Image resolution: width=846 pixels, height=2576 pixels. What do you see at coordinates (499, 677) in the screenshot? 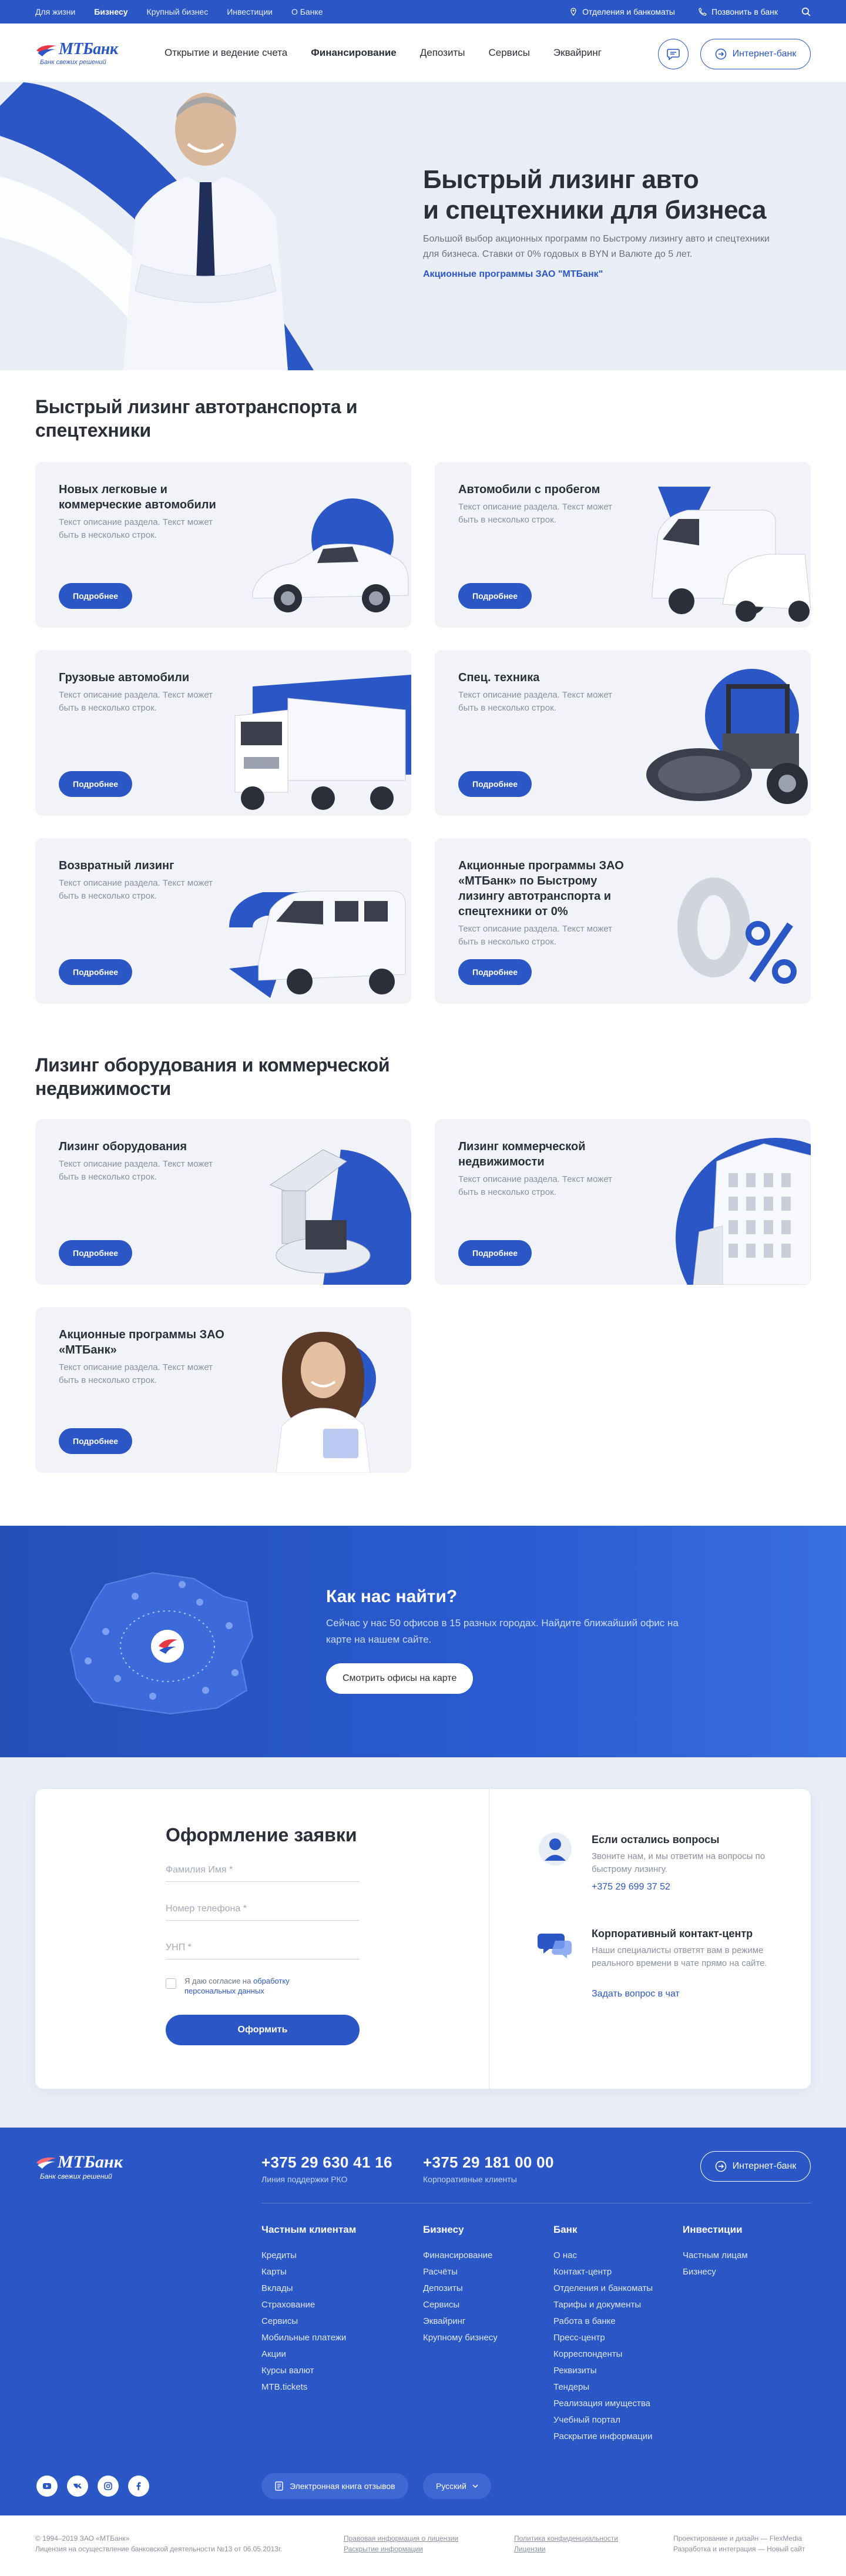
I see `card-title: Спец. техника` at bounding box center [499, 677].